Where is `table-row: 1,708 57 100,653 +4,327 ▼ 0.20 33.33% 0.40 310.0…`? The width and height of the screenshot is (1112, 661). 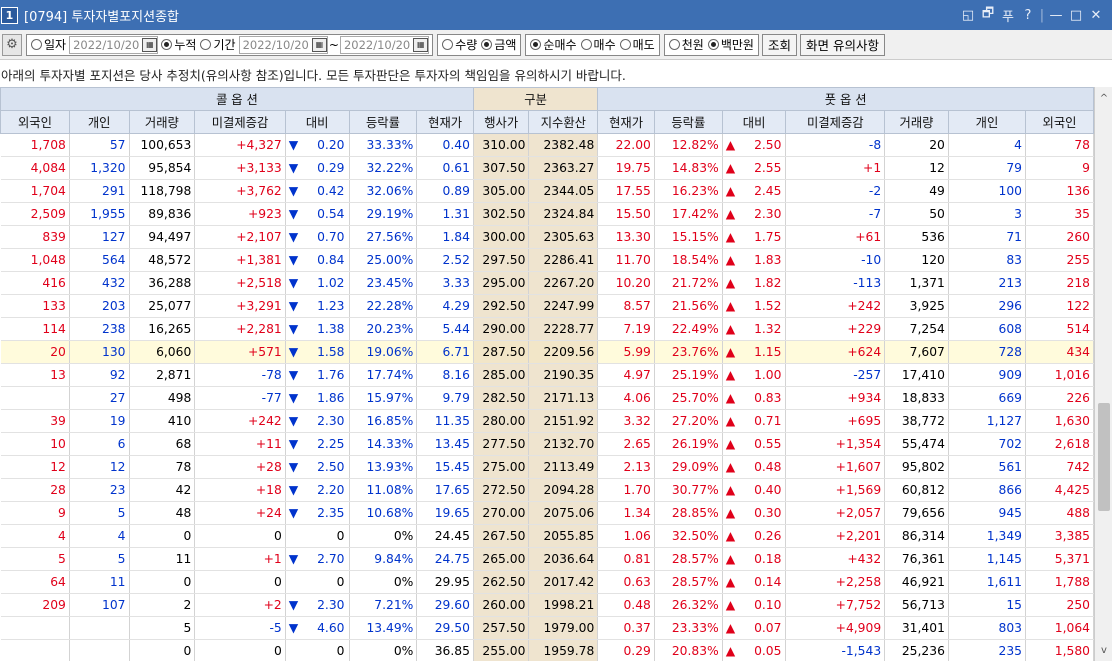 table-row: 1,708 57 100,653 +4,327 ▼ 0.20 33.33% 0.40 310.0… is located at coordinates (547, 145).